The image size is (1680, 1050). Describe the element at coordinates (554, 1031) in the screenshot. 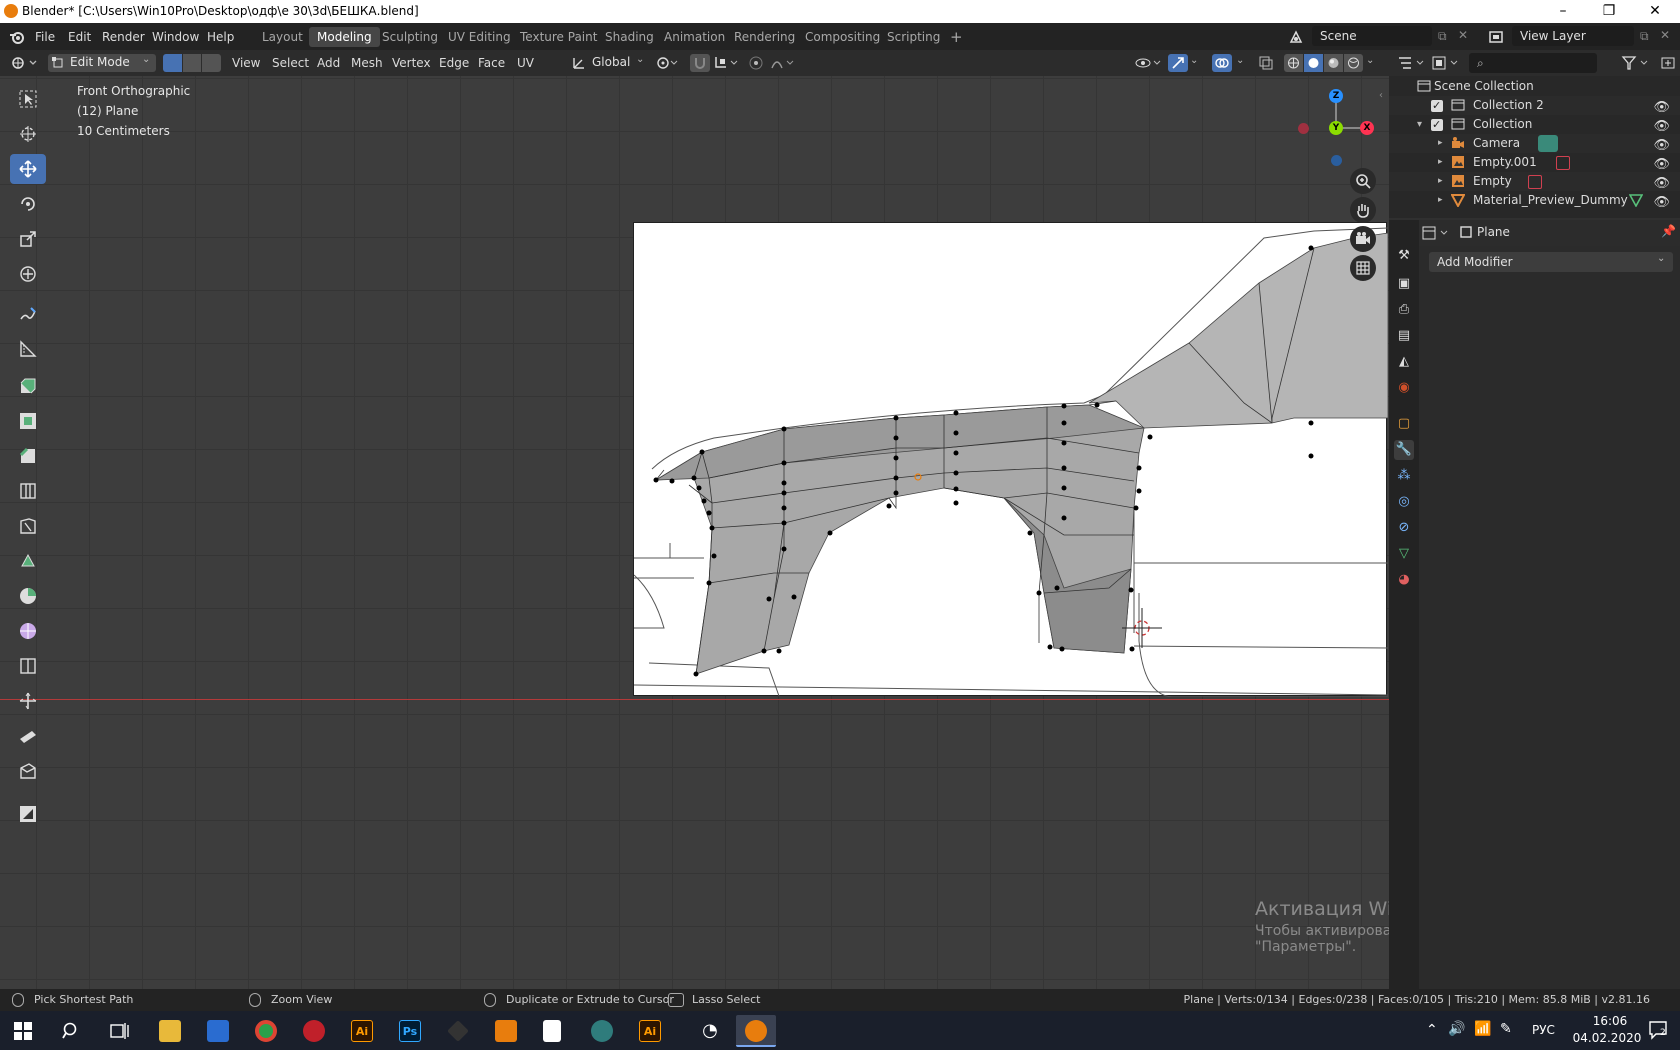

I see `taskbar-notepad` at that location.